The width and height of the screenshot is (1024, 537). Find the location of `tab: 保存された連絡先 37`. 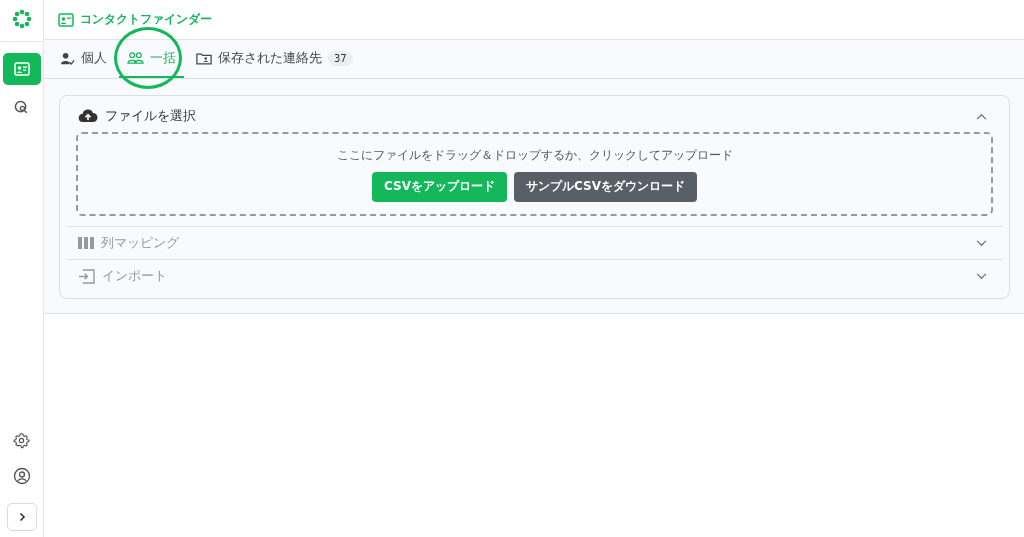

tab: 保存された連絡先 37 is located at coordinates (274, 59).